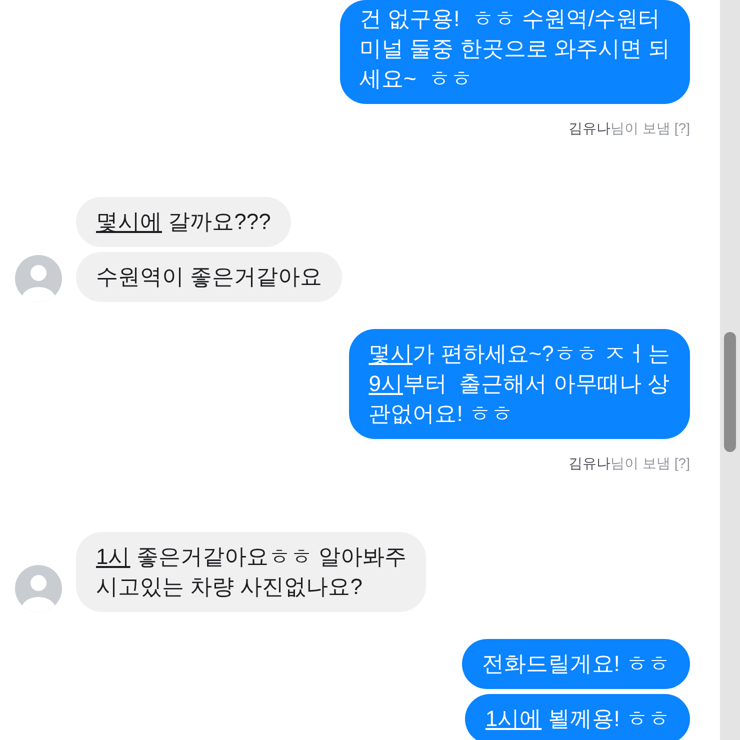 The image size is (740, 740). I want to click on message-text: 가 편하세요~?ㅎㅎ ㅈㅓ는, so click(541, 353).